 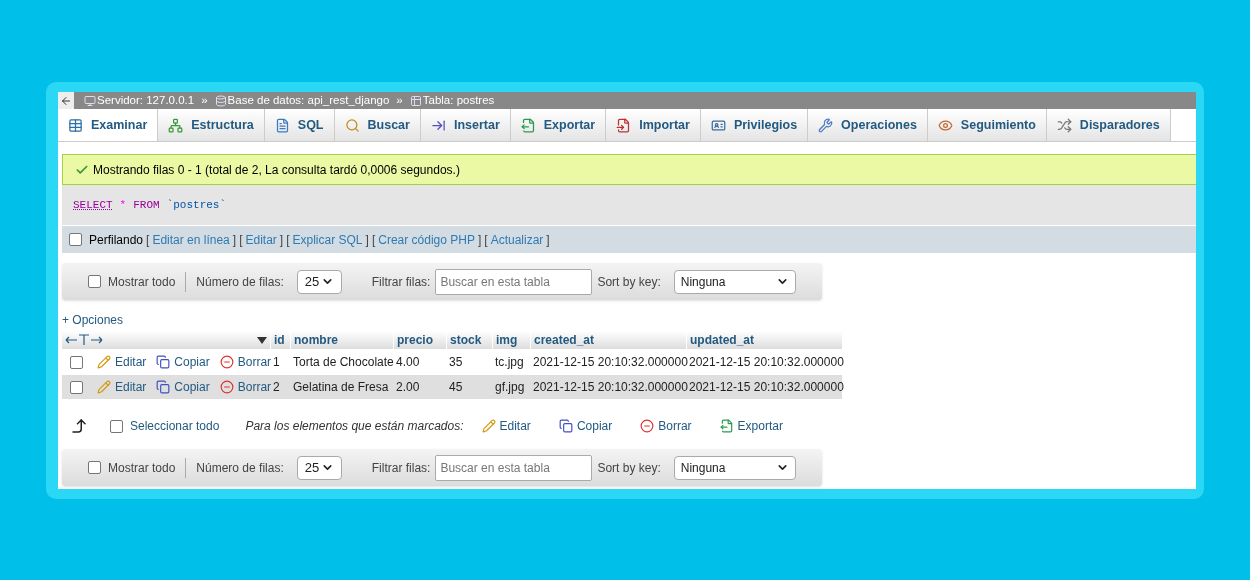 I want to click on database-icon, so click(x=220, y=100).